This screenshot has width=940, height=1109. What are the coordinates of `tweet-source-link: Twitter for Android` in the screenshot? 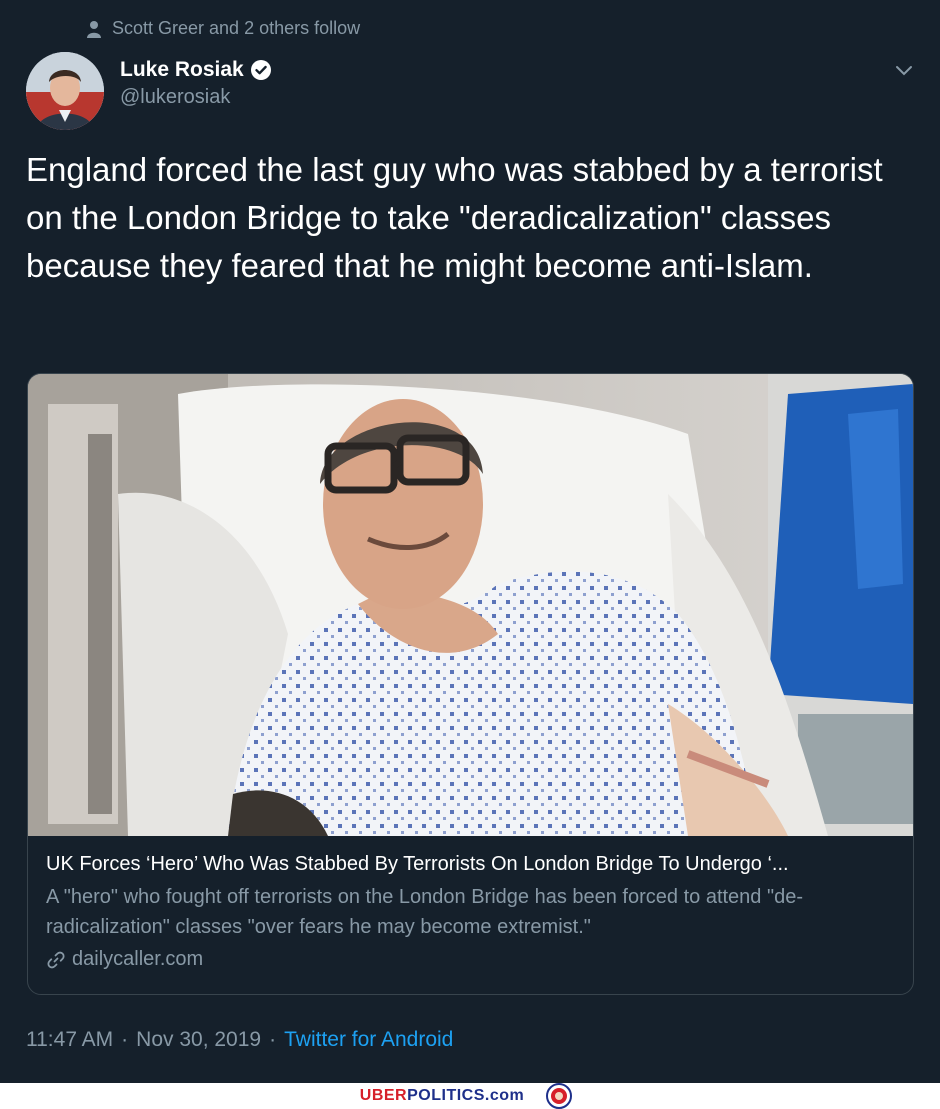 It's located at (368, 1040).